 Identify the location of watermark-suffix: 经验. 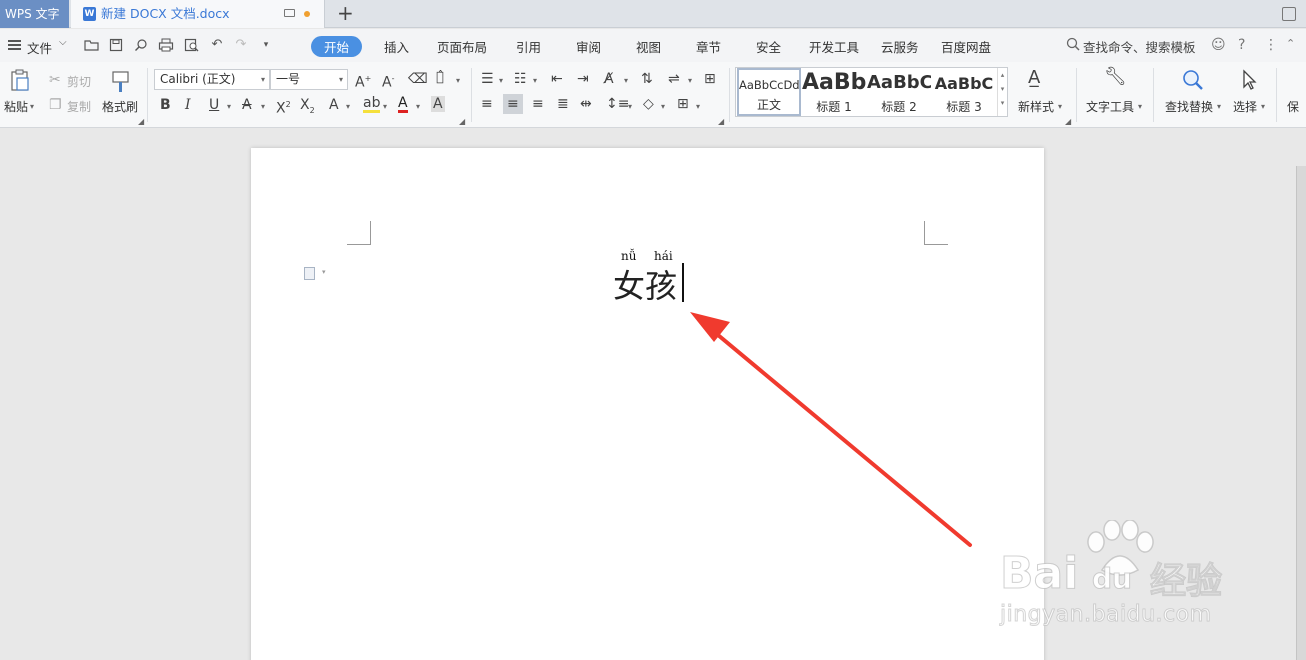
(1186, 582).